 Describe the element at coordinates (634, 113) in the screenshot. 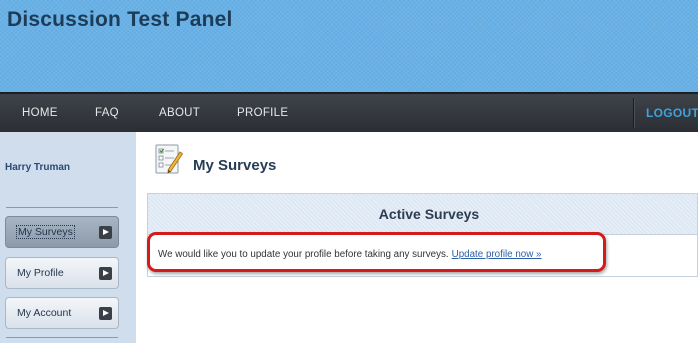

I see `nav-divider` at that location.